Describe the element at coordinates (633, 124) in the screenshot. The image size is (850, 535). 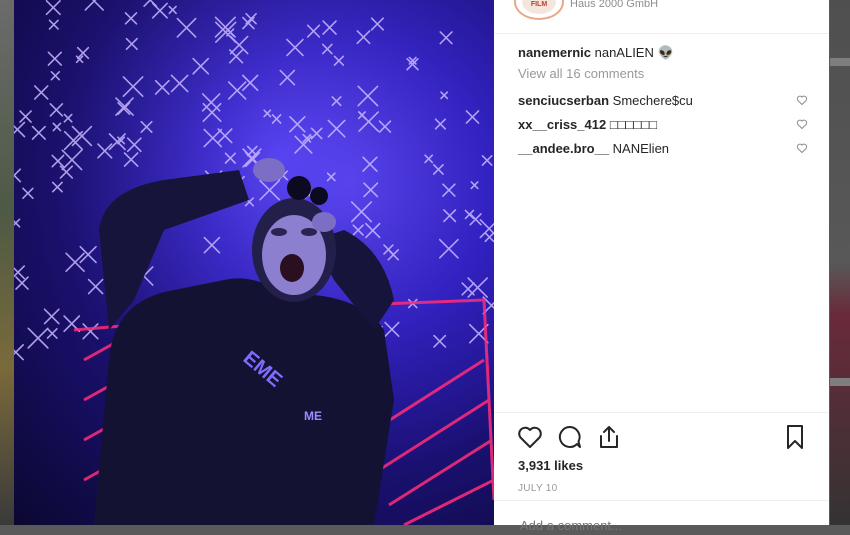
I see `comment-text: □□□□□□` at that location.